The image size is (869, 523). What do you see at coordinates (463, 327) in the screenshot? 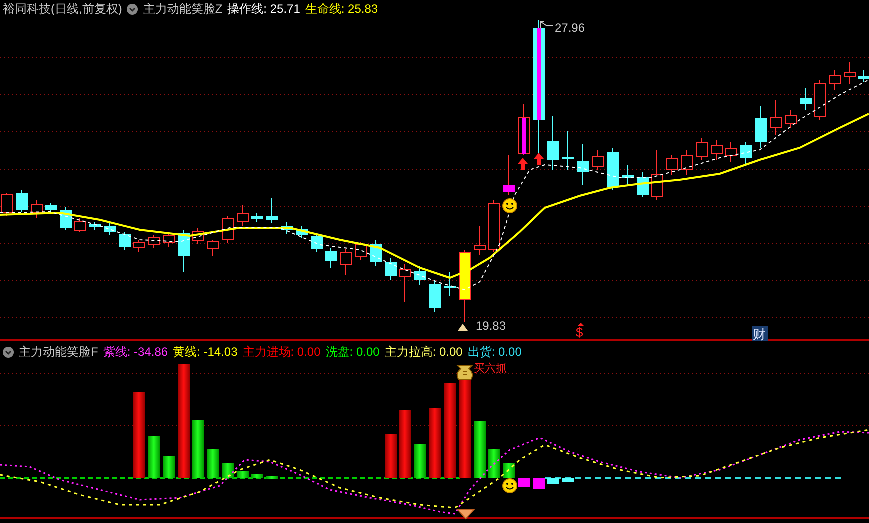
I see `marker-icon` at bounding box center [463, 327].